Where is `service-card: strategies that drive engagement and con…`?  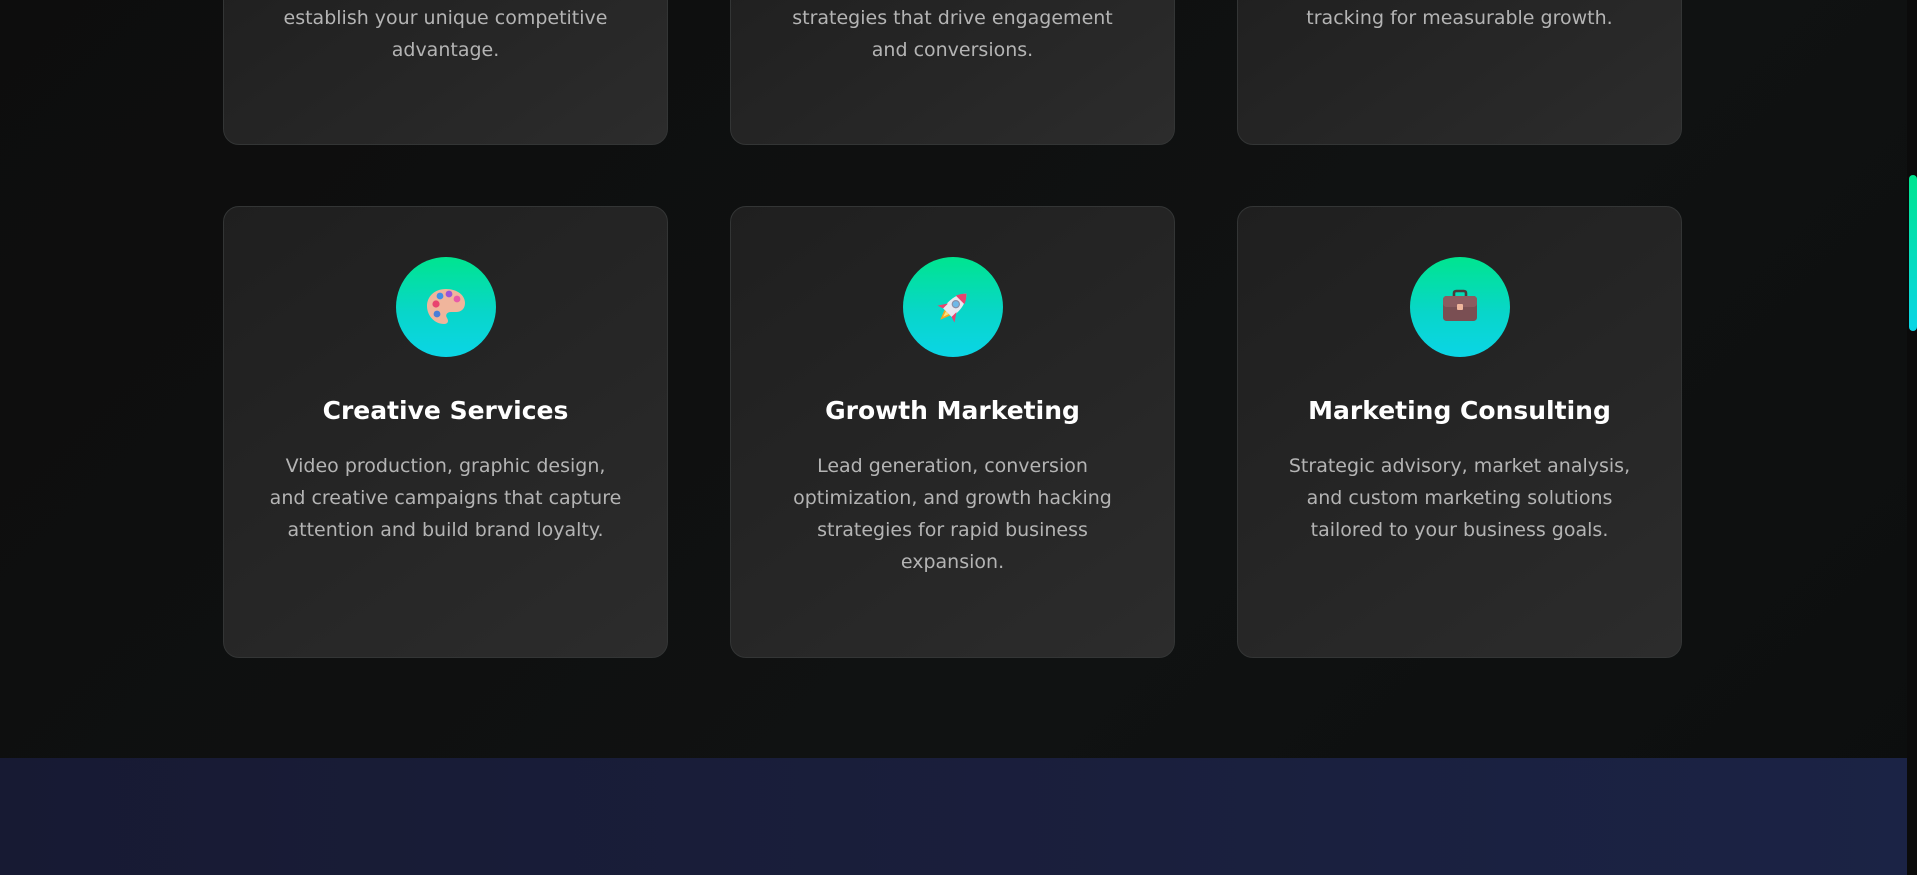
service-card: strategies that drive engagement and con… is located at coordinates (952, 72).